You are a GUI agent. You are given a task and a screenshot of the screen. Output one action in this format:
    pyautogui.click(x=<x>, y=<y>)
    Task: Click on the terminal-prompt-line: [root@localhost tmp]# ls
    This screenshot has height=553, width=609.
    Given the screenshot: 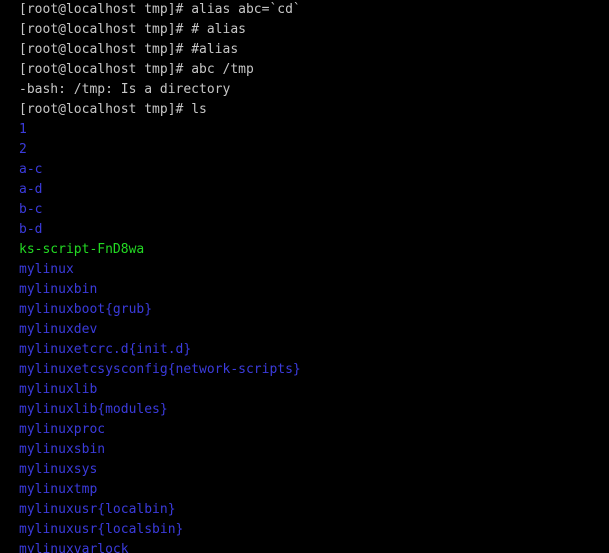 What is the action you would take?
    pyautogui.click(x=304, y=110)
    